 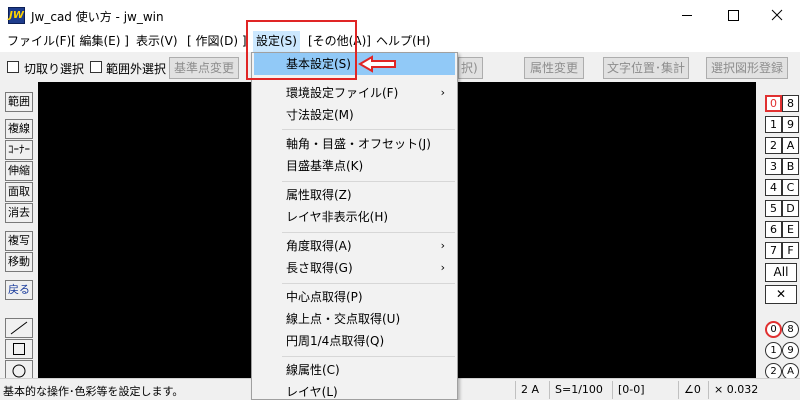 I want to click on tool-rectangle, so click(x=19, y=349).